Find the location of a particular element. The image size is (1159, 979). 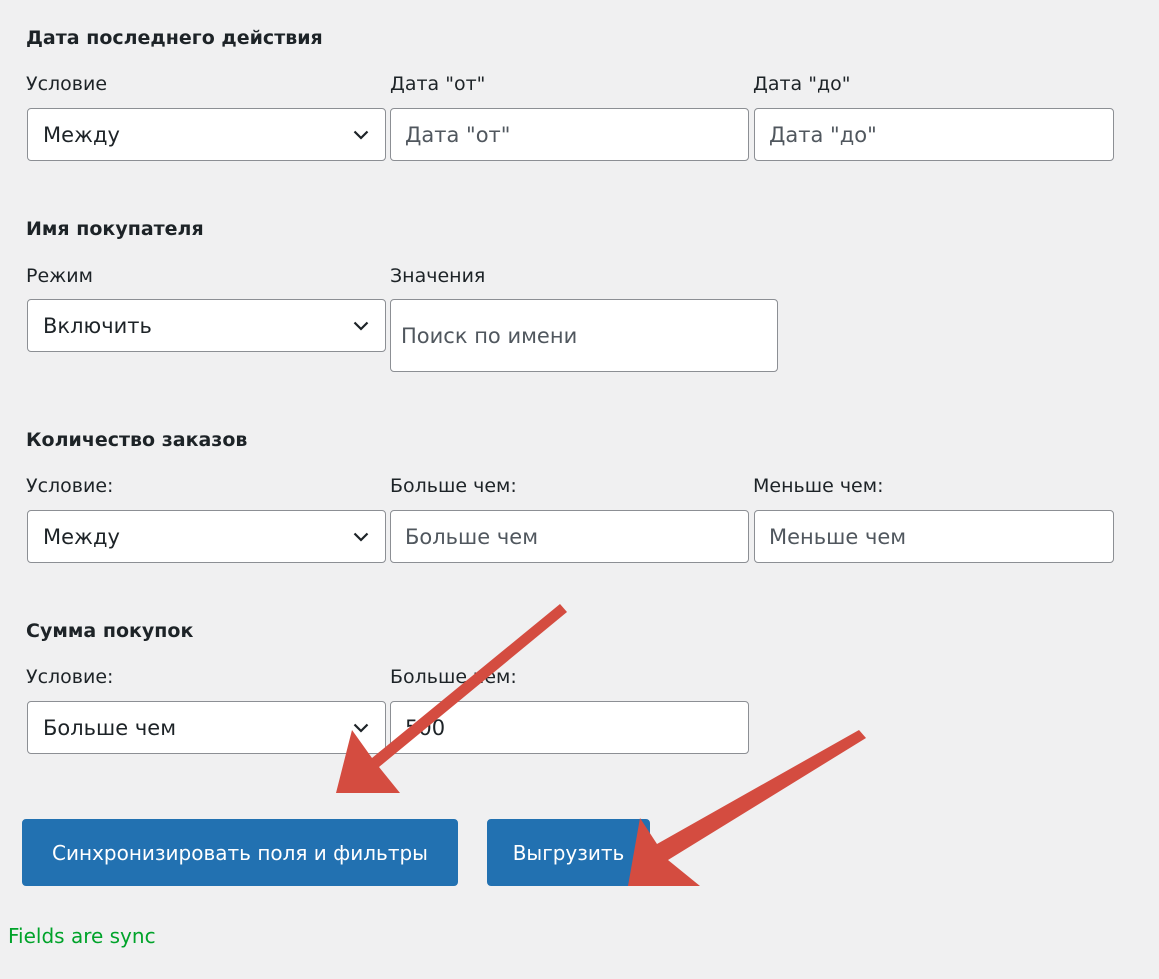

date-to-input: Дата "до" is located at coordinates (934, 134).